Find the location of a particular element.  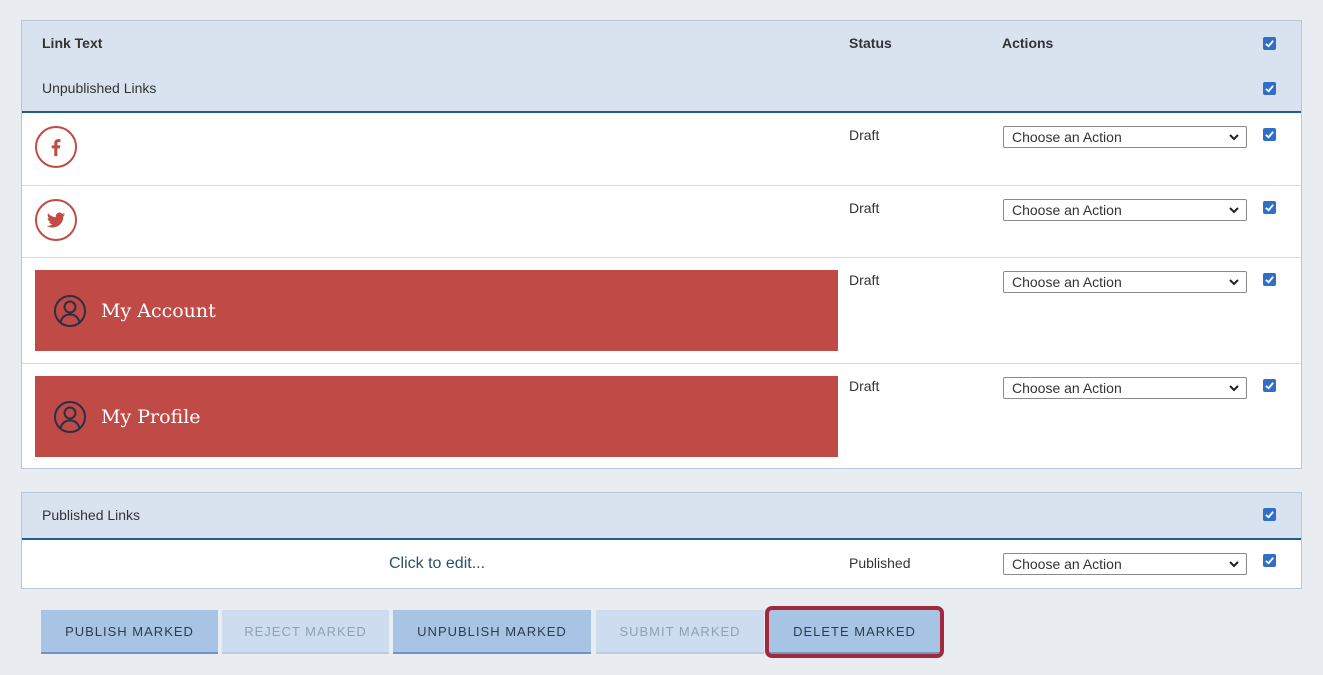

my-account-link-banner: My Account is located at coordinates (436, 310).